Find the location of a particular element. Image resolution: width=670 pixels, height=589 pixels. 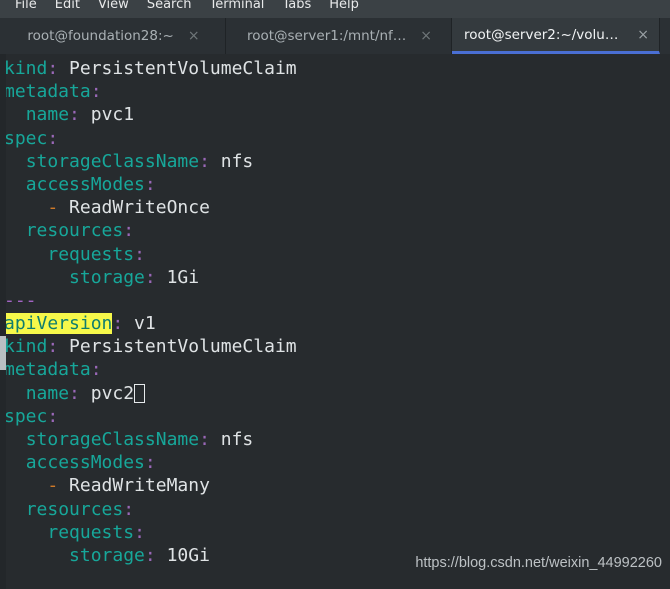

terminal-line: - ReadWriteOnce is located at coordinates (337, 207).